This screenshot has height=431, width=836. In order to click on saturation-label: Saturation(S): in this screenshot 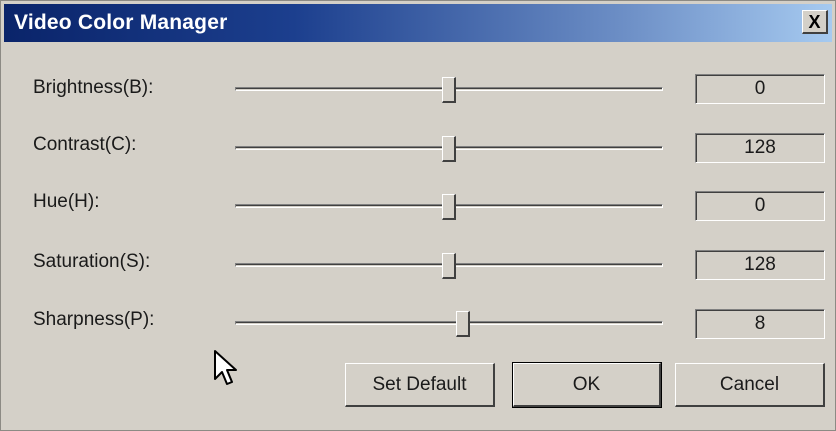, I will do `click(92, 261)`.